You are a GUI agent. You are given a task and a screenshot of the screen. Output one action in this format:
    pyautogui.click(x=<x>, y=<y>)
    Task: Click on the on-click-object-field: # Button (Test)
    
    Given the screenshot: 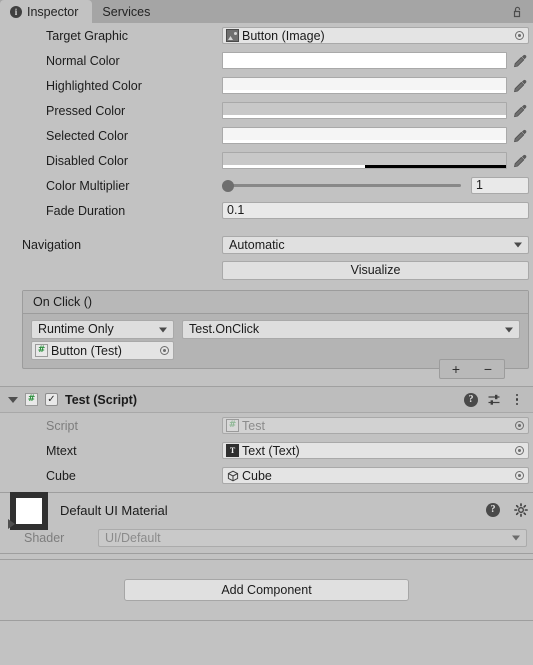 What is the action you would take?
    pyautogui.click(x=102, y=350)
    